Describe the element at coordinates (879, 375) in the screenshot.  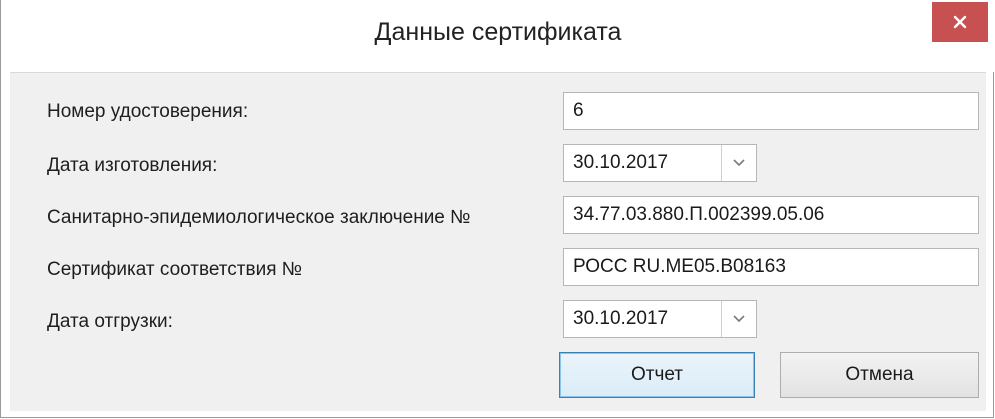
I see `cancel-button: Отмена` at that location.